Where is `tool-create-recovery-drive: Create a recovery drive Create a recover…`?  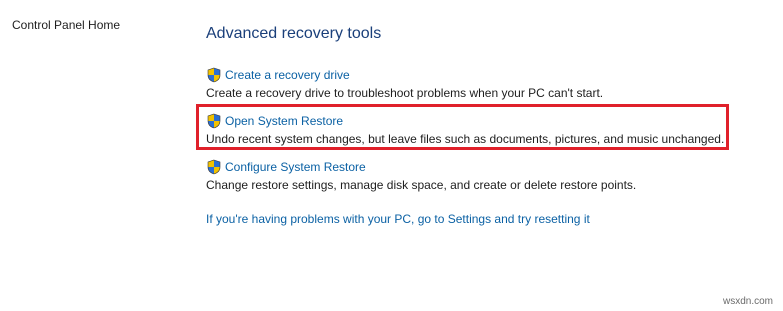 tool-create-recovery-drive: Create a recovery drive Create a recover… is located at coordinates (486, 83).